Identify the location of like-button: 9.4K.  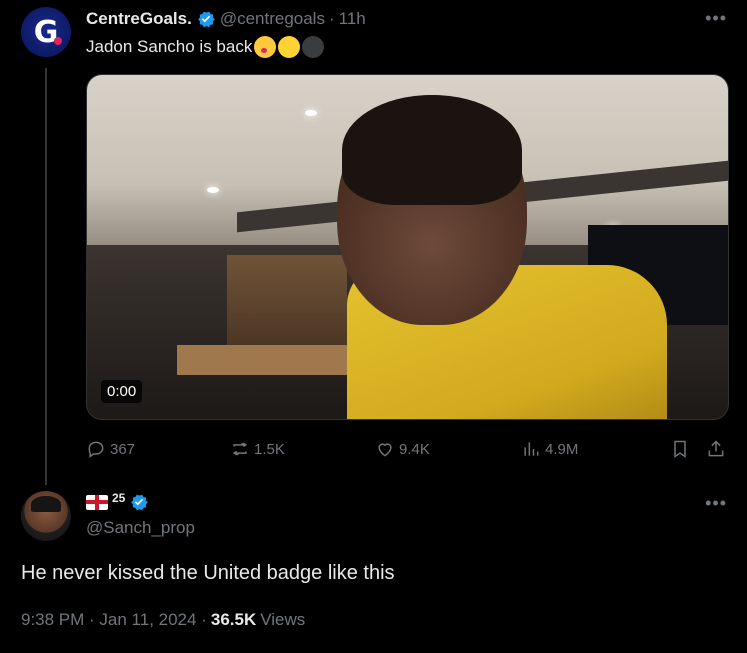
(402, 449).